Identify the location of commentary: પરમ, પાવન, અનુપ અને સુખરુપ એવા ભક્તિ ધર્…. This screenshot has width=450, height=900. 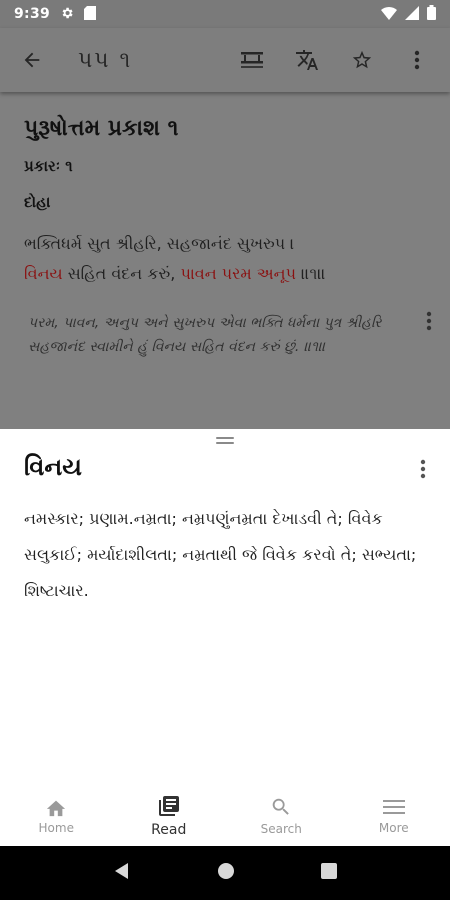
(228, 335).